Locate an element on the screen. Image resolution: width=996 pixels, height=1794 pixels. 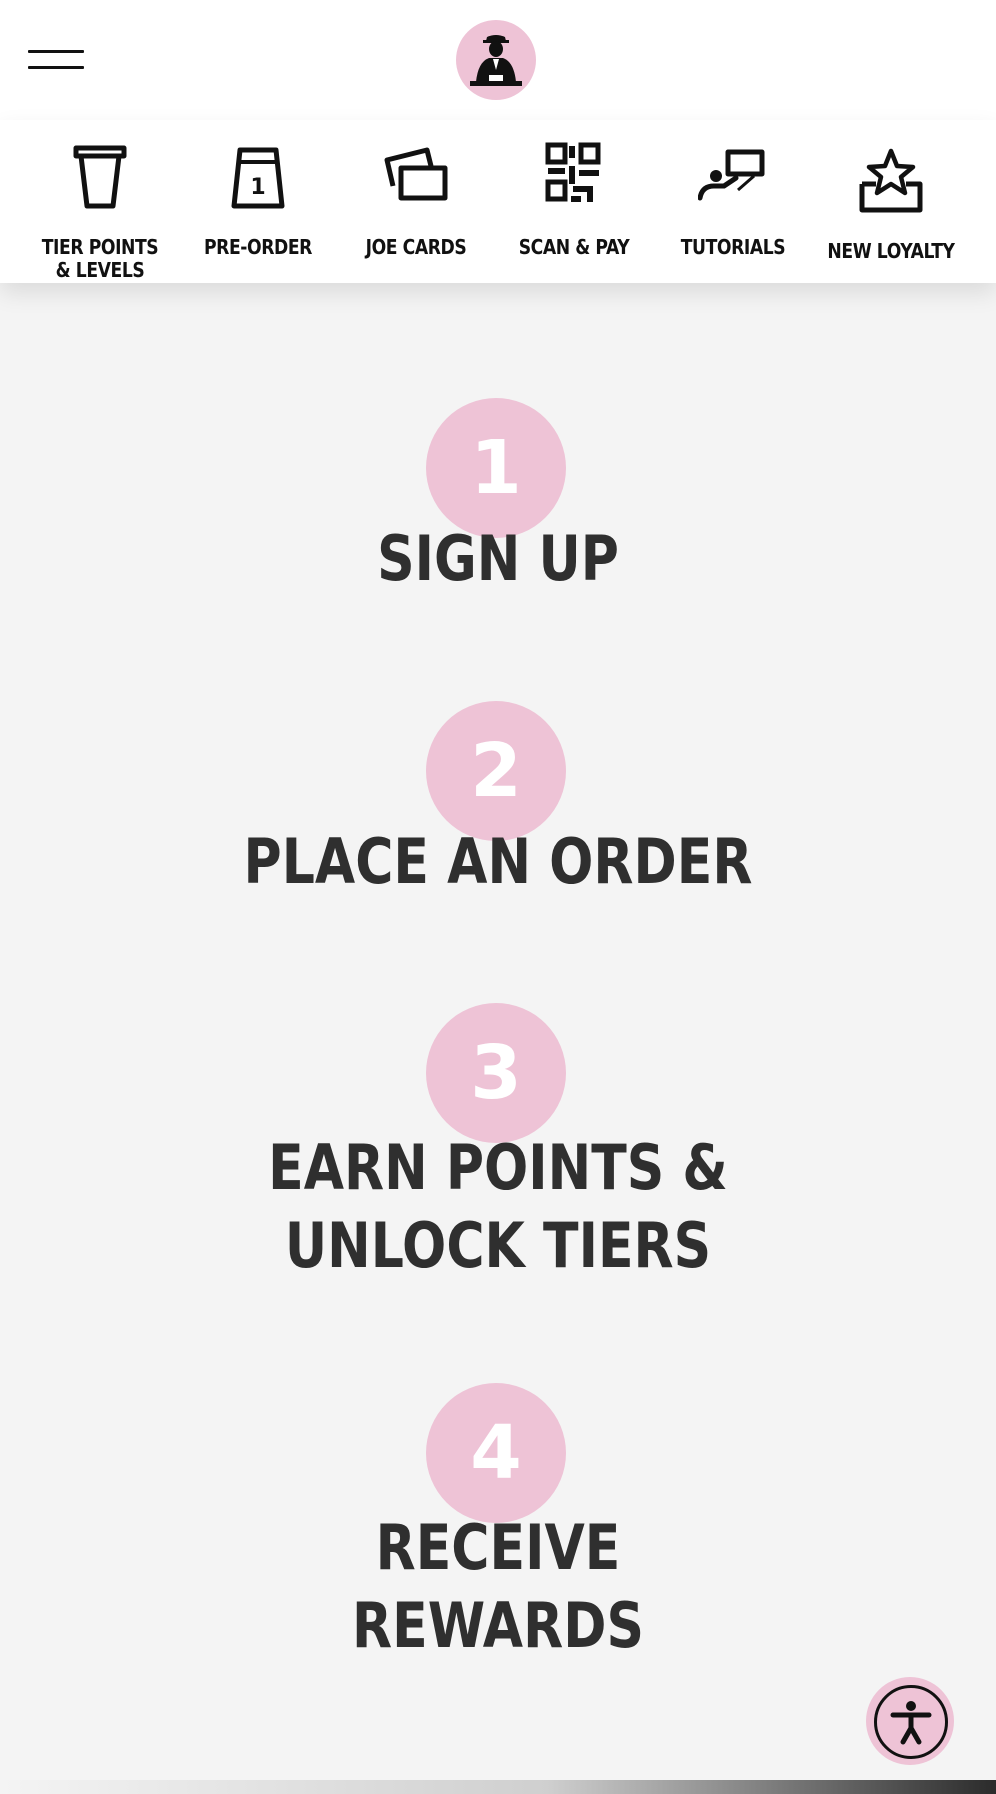
pre-order-icon-number: 1 is located at coordinates (257, 187).